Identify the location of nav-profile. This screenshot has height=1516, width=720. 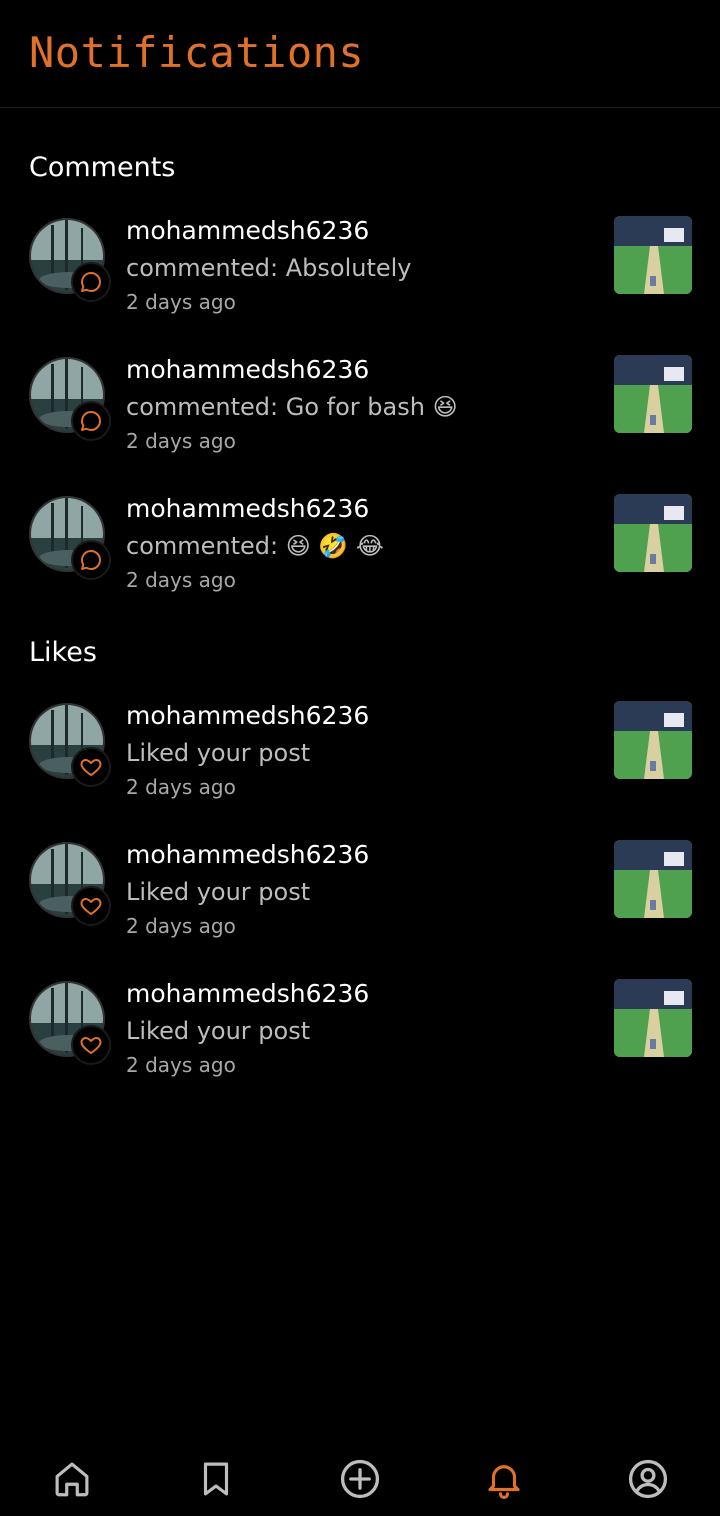
(648, 1479).